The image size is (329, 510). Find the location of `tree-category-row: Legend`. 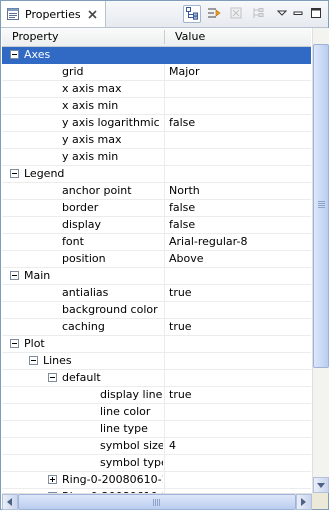

tree-category-row: Legend is located at coordinates (156, 174).